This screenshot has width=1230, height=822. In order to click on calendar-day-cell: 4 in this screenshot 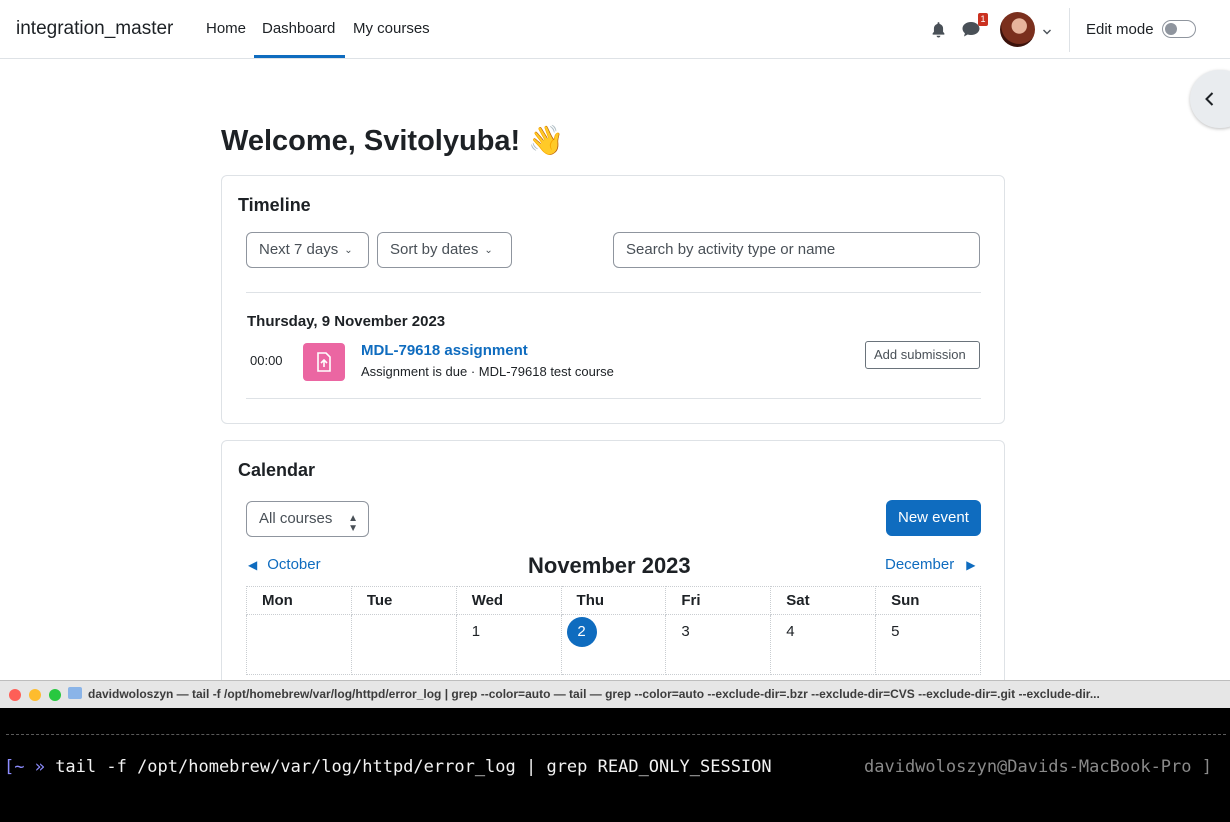, I will do `click(823, 644)`.